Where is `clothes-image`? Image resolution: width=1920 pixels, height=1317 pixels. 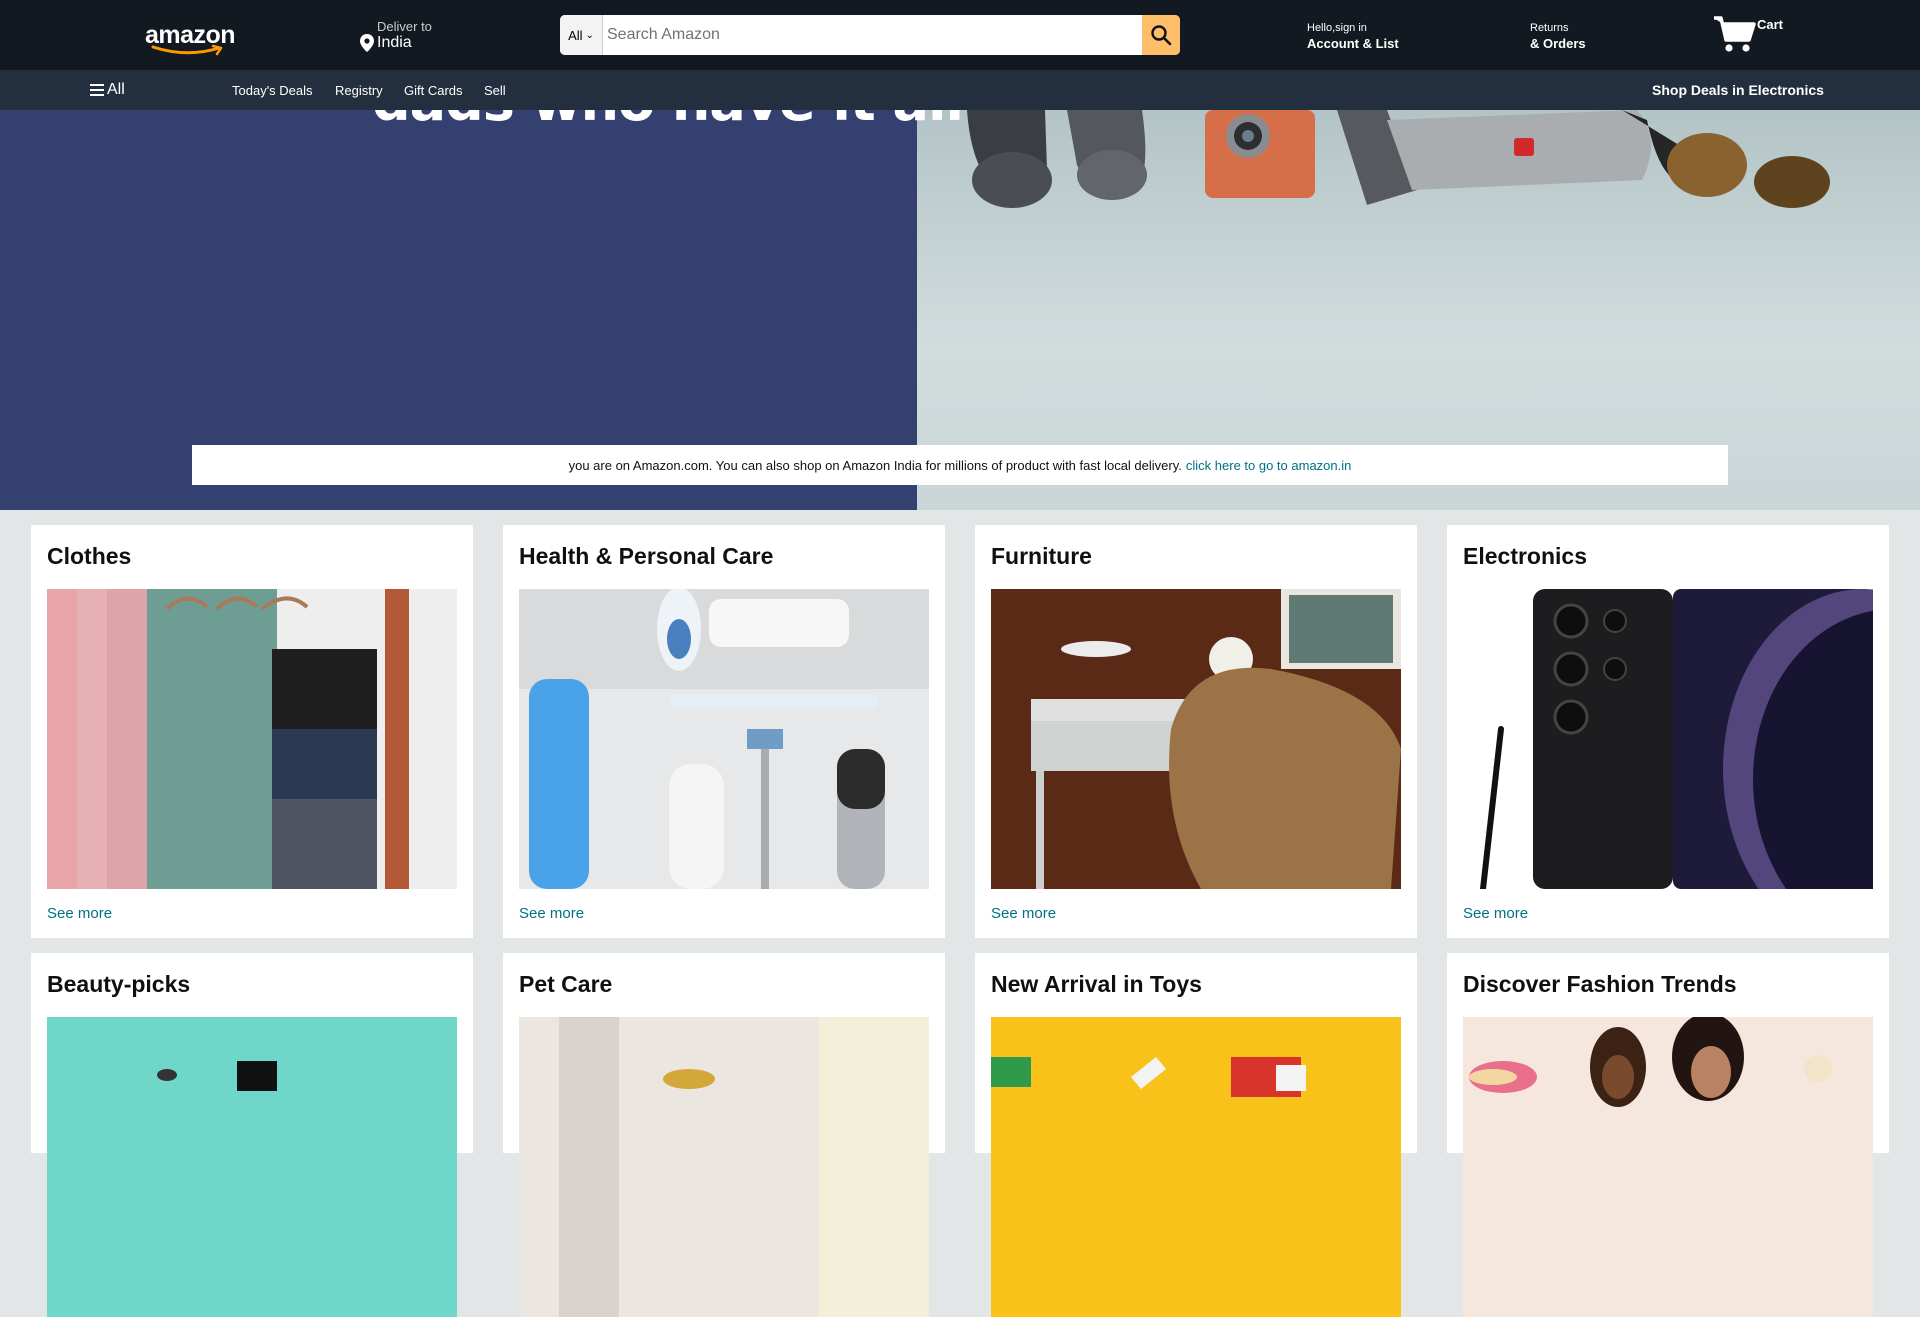
clothes-image is located at coordinates (252, 739).